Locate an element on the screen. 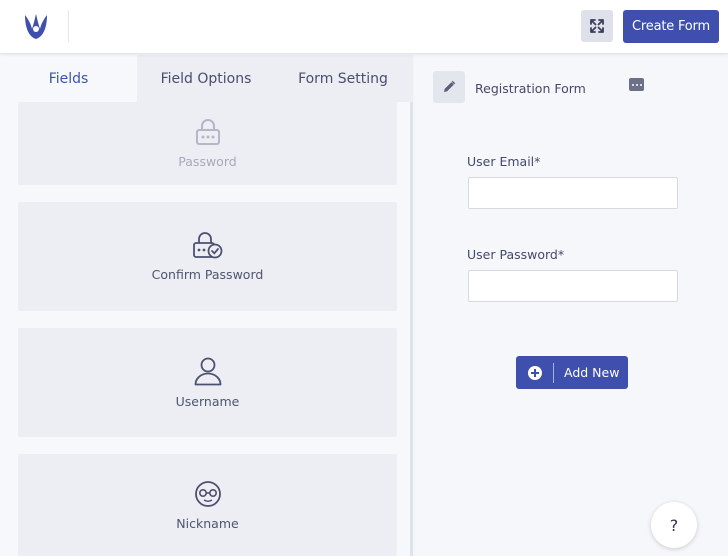  pencil-icon is located at coordinates (450, 86).